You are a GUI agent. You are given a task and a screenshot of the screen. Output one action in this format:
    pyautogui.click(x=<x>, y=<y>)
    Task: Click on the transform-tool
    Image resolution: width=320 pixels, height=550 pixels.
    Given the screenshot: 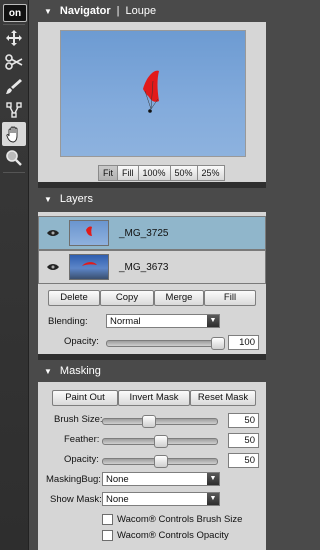 What is the action you would take?
    pyautogui.click(x=14, y=110)
    